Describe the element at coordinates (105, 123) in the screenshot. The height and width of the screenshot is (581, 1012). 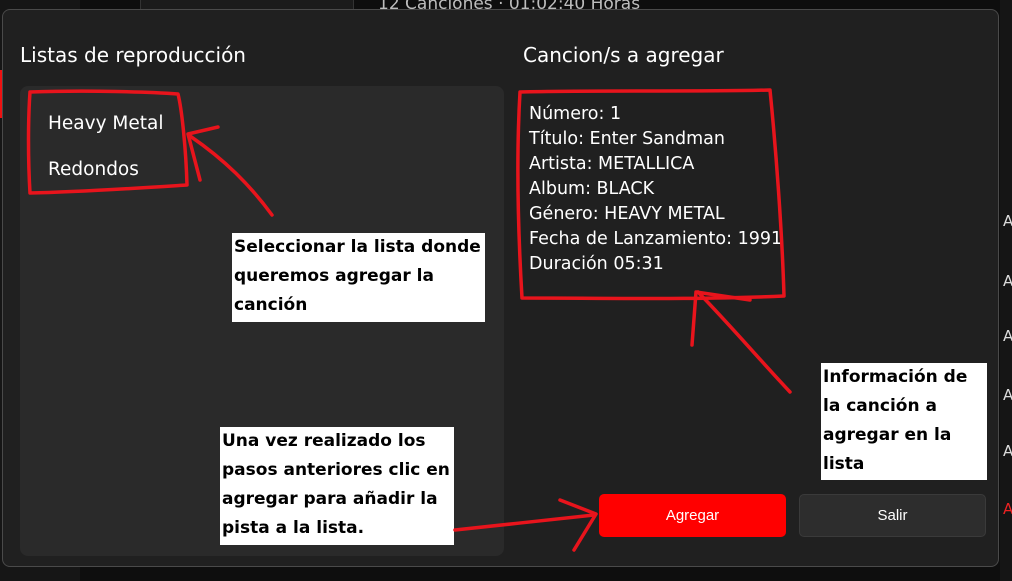
I see `playlist-item-heavy-metal: Heavy Metal` at that location.